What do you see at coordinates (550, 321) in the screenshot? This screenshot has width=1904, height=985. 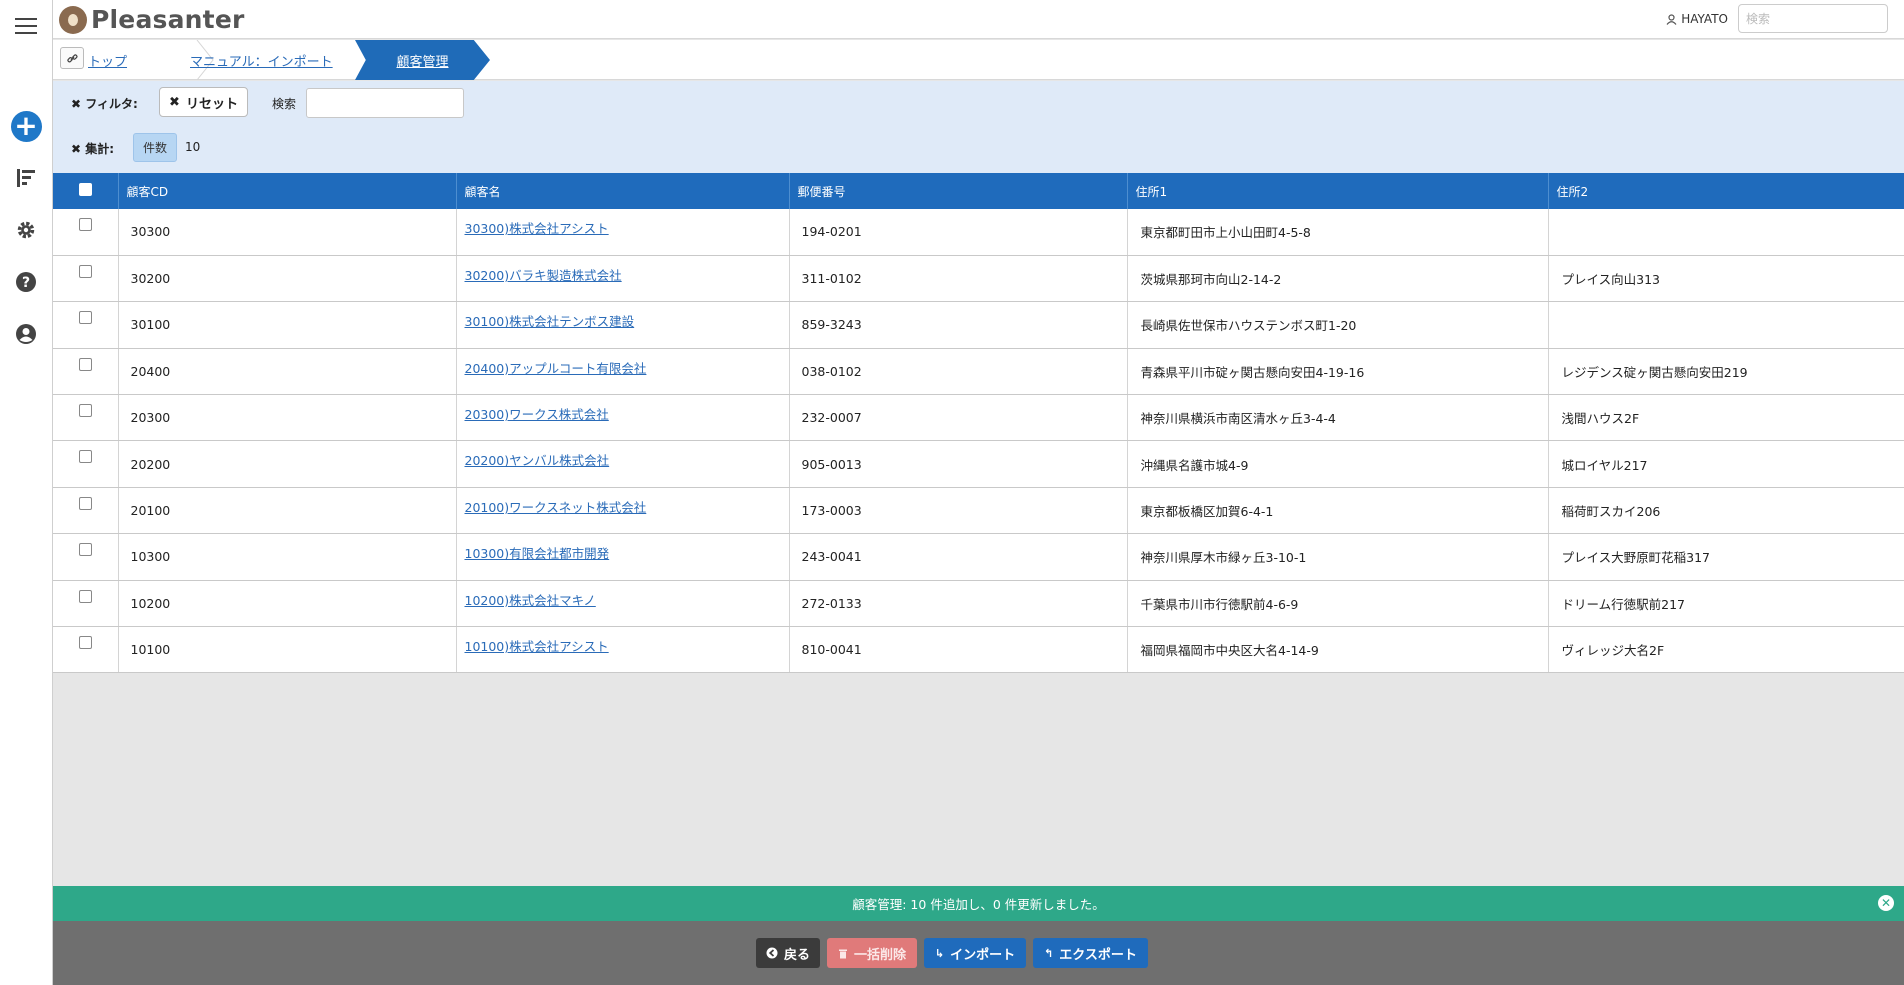 I see `customer-name-link: 30100)株式会社テンボス建設` at bounding box center [550, 321].